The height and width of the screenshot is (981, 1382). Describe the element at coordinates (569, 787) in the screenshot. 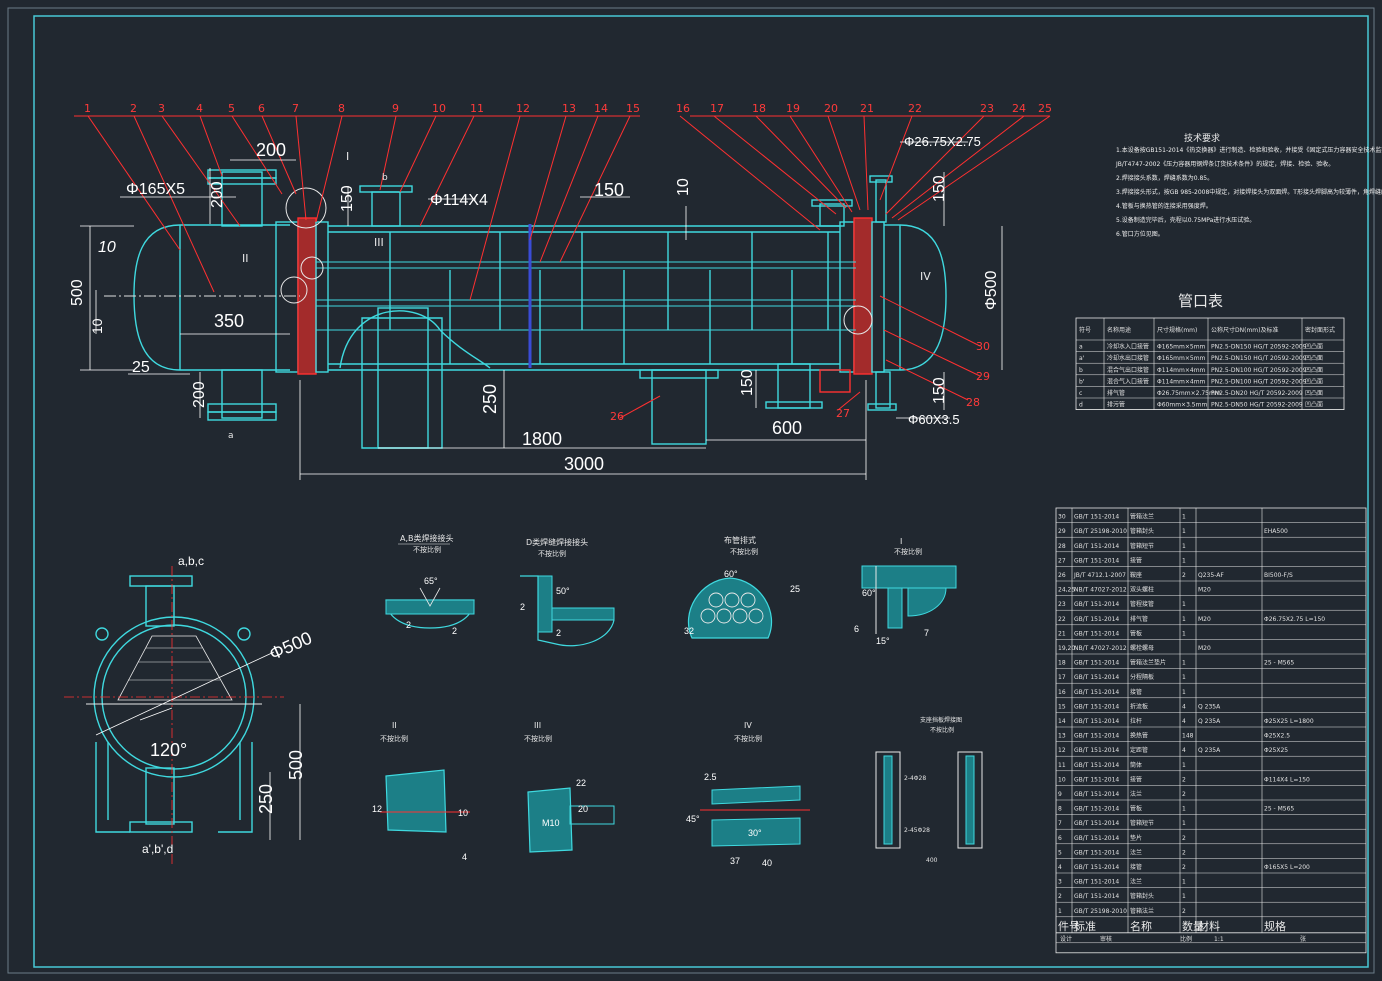

I see `detail-III: III 不按比例 22 20 M10` at that location.